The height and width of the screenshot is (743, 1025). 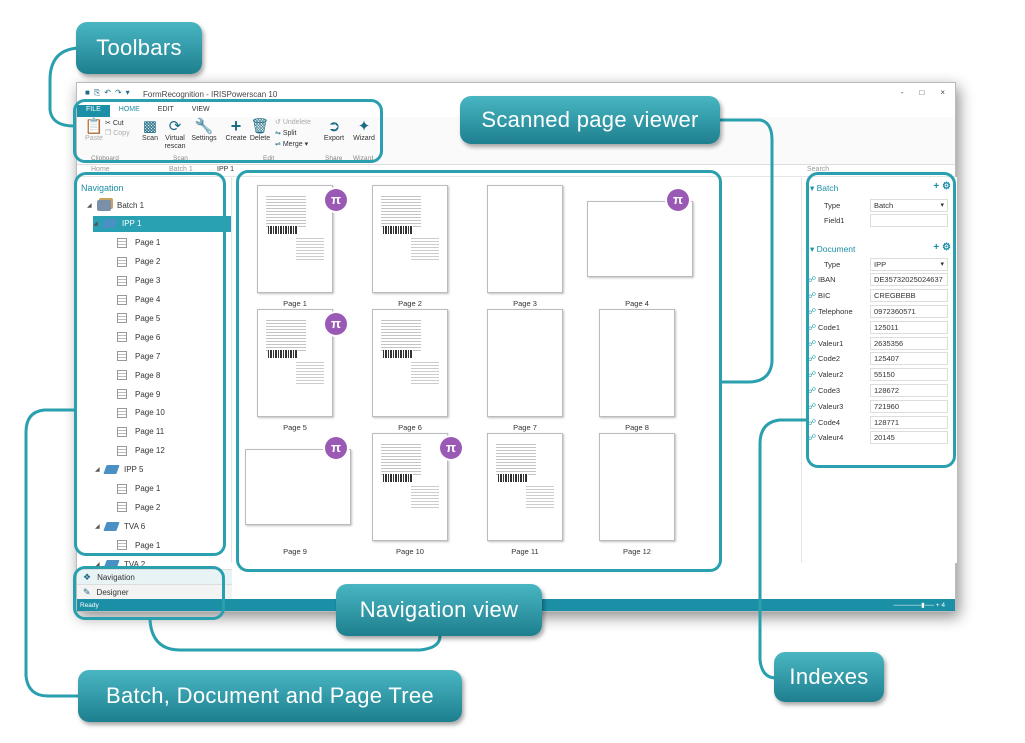 What do you see at coordinates (829, 677) in the screenshot?
I see `callout-indexes: Indexes` at bounding box center [829, 677].